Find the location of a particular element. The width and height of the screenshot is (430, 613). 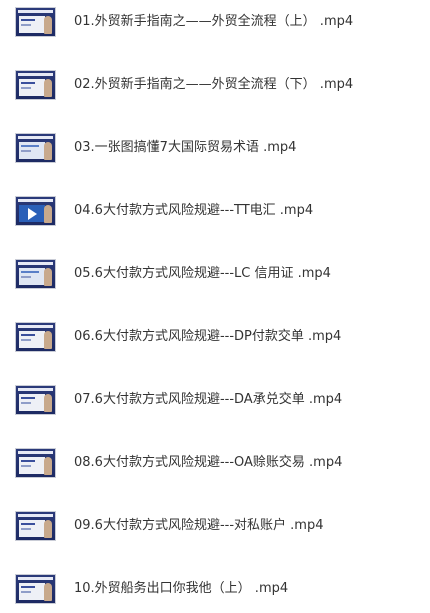

file-item-09: 09.6大付款方式风险规避---对私账户 .mp4 is located at coordinates (215, 526).